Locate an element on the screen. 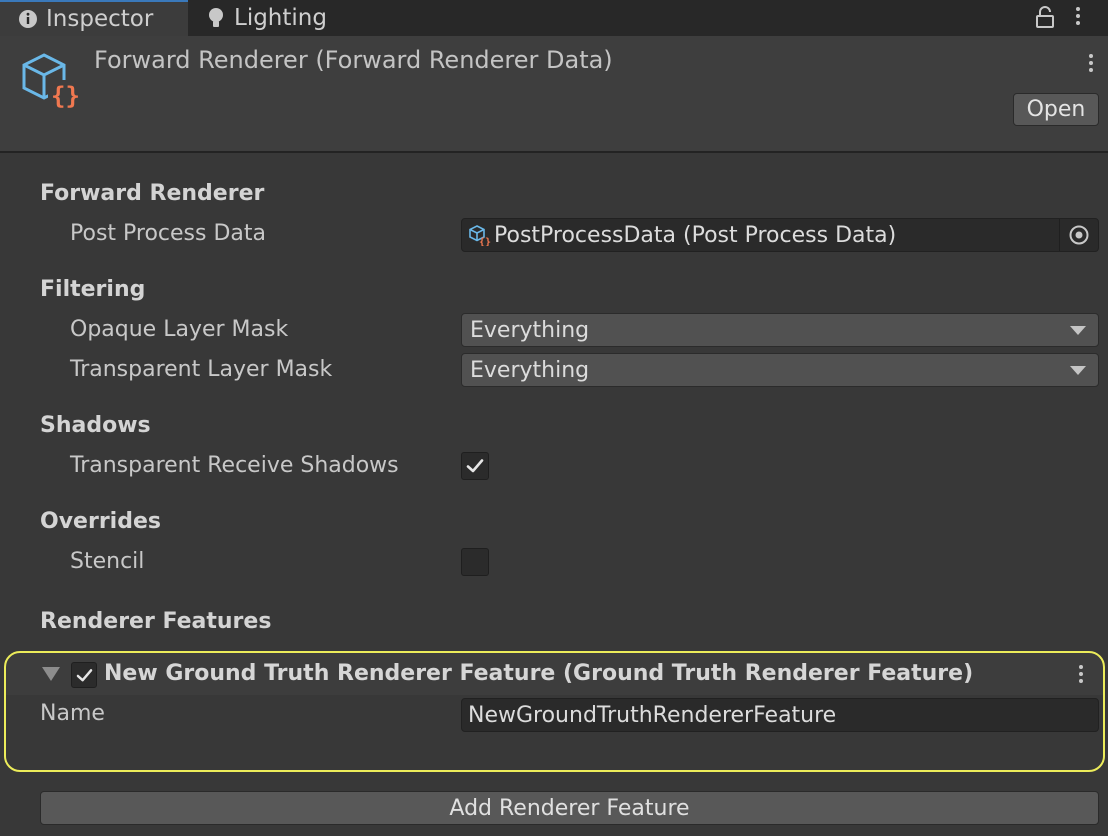 This screenshot has width=1108, height=836. section-forward-renderer: Forward Renderer is located at coordinates (152, 193).